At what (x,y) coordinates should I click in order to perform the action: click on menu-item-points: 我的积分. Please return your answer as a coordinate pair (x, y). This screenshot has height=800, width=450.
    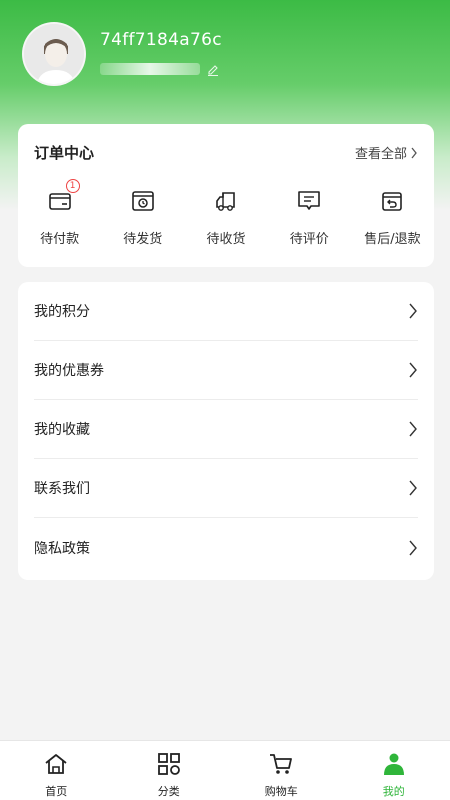
    Looking at the image, I should click on (226, 311).